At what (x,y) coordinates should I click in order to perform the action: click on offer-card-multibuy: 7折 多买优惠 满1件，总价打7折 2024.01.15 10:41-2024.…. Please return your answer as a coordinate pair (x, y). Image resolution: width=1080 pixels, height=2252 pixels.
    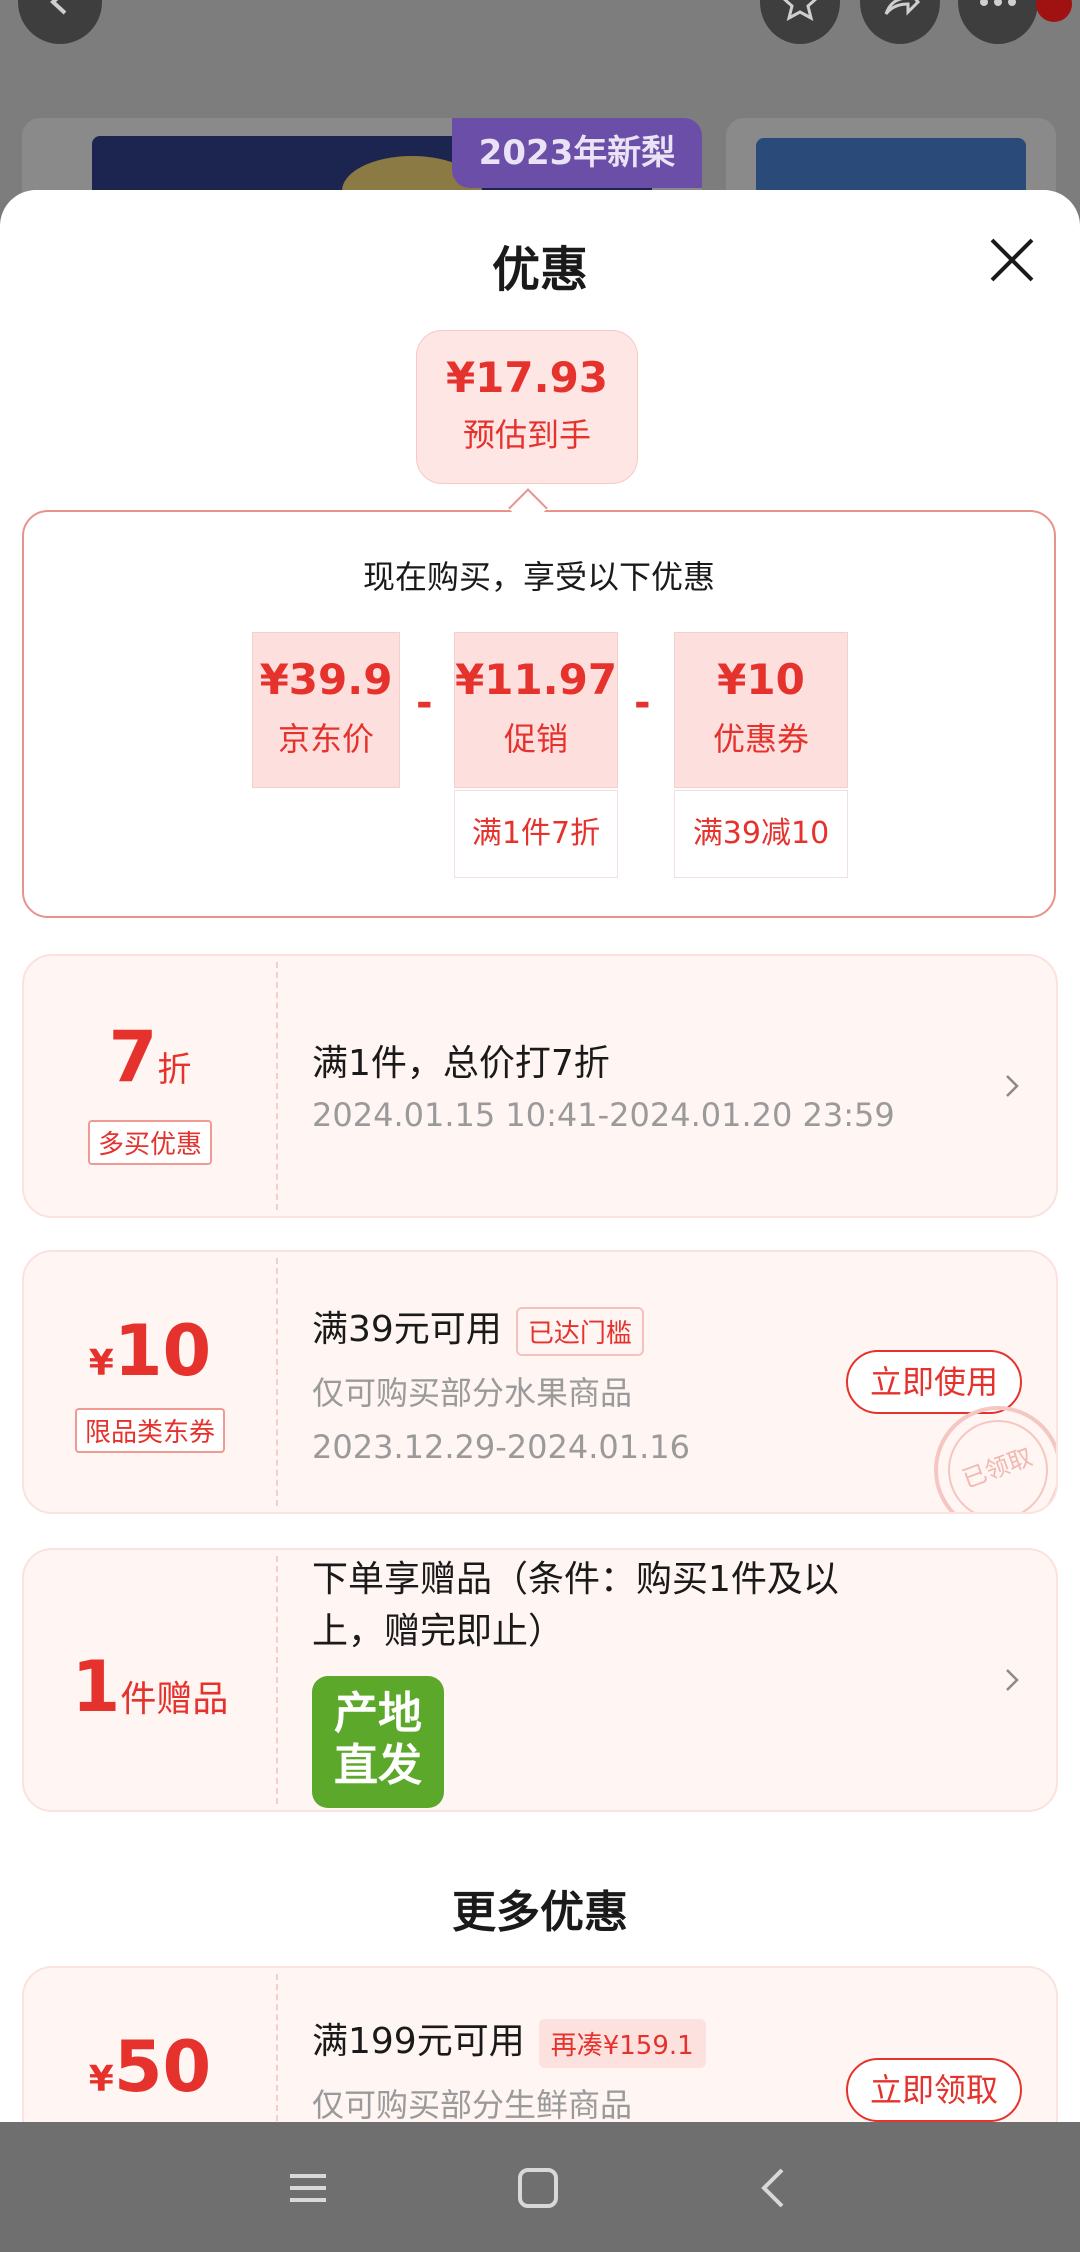
    Looking at the image, I should click on (540, 1086).